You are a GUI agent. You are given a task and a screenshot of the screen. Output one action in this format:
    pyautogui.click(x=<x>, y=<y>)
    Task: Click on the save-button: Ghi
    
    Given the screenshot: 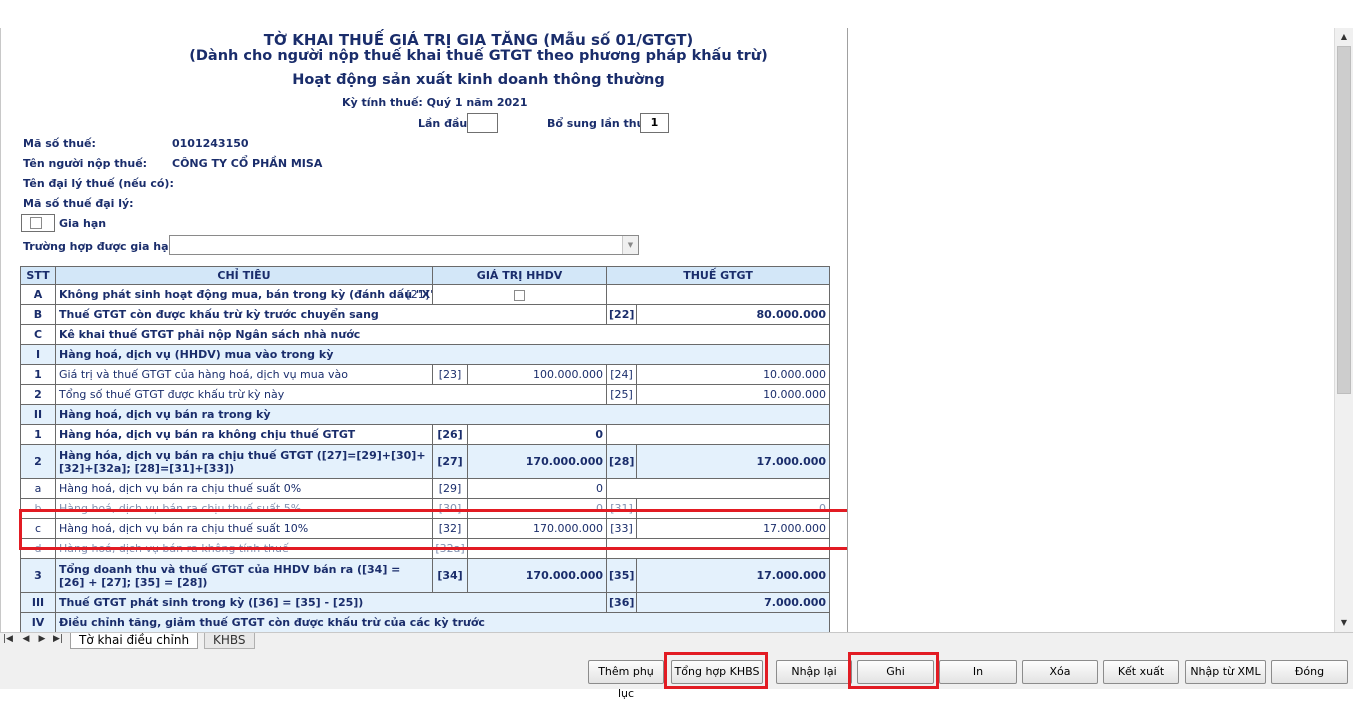 What is the action you would take?
    pyautogui.click(x=895, y=672)
    